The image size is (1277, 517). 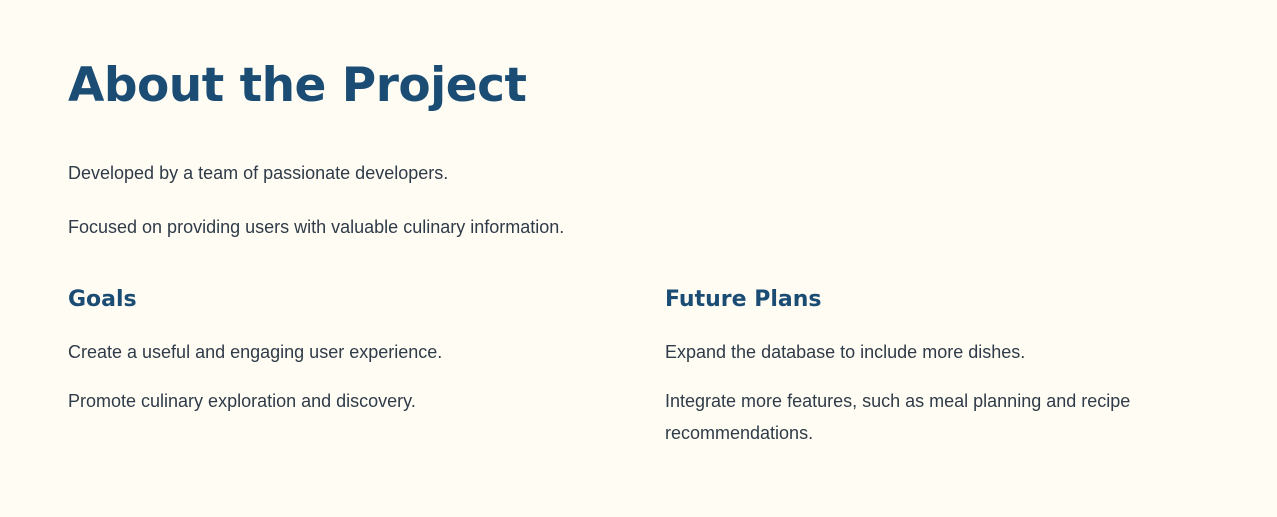 I want to click on goals-title: Goals, so click(x=102, y=299).